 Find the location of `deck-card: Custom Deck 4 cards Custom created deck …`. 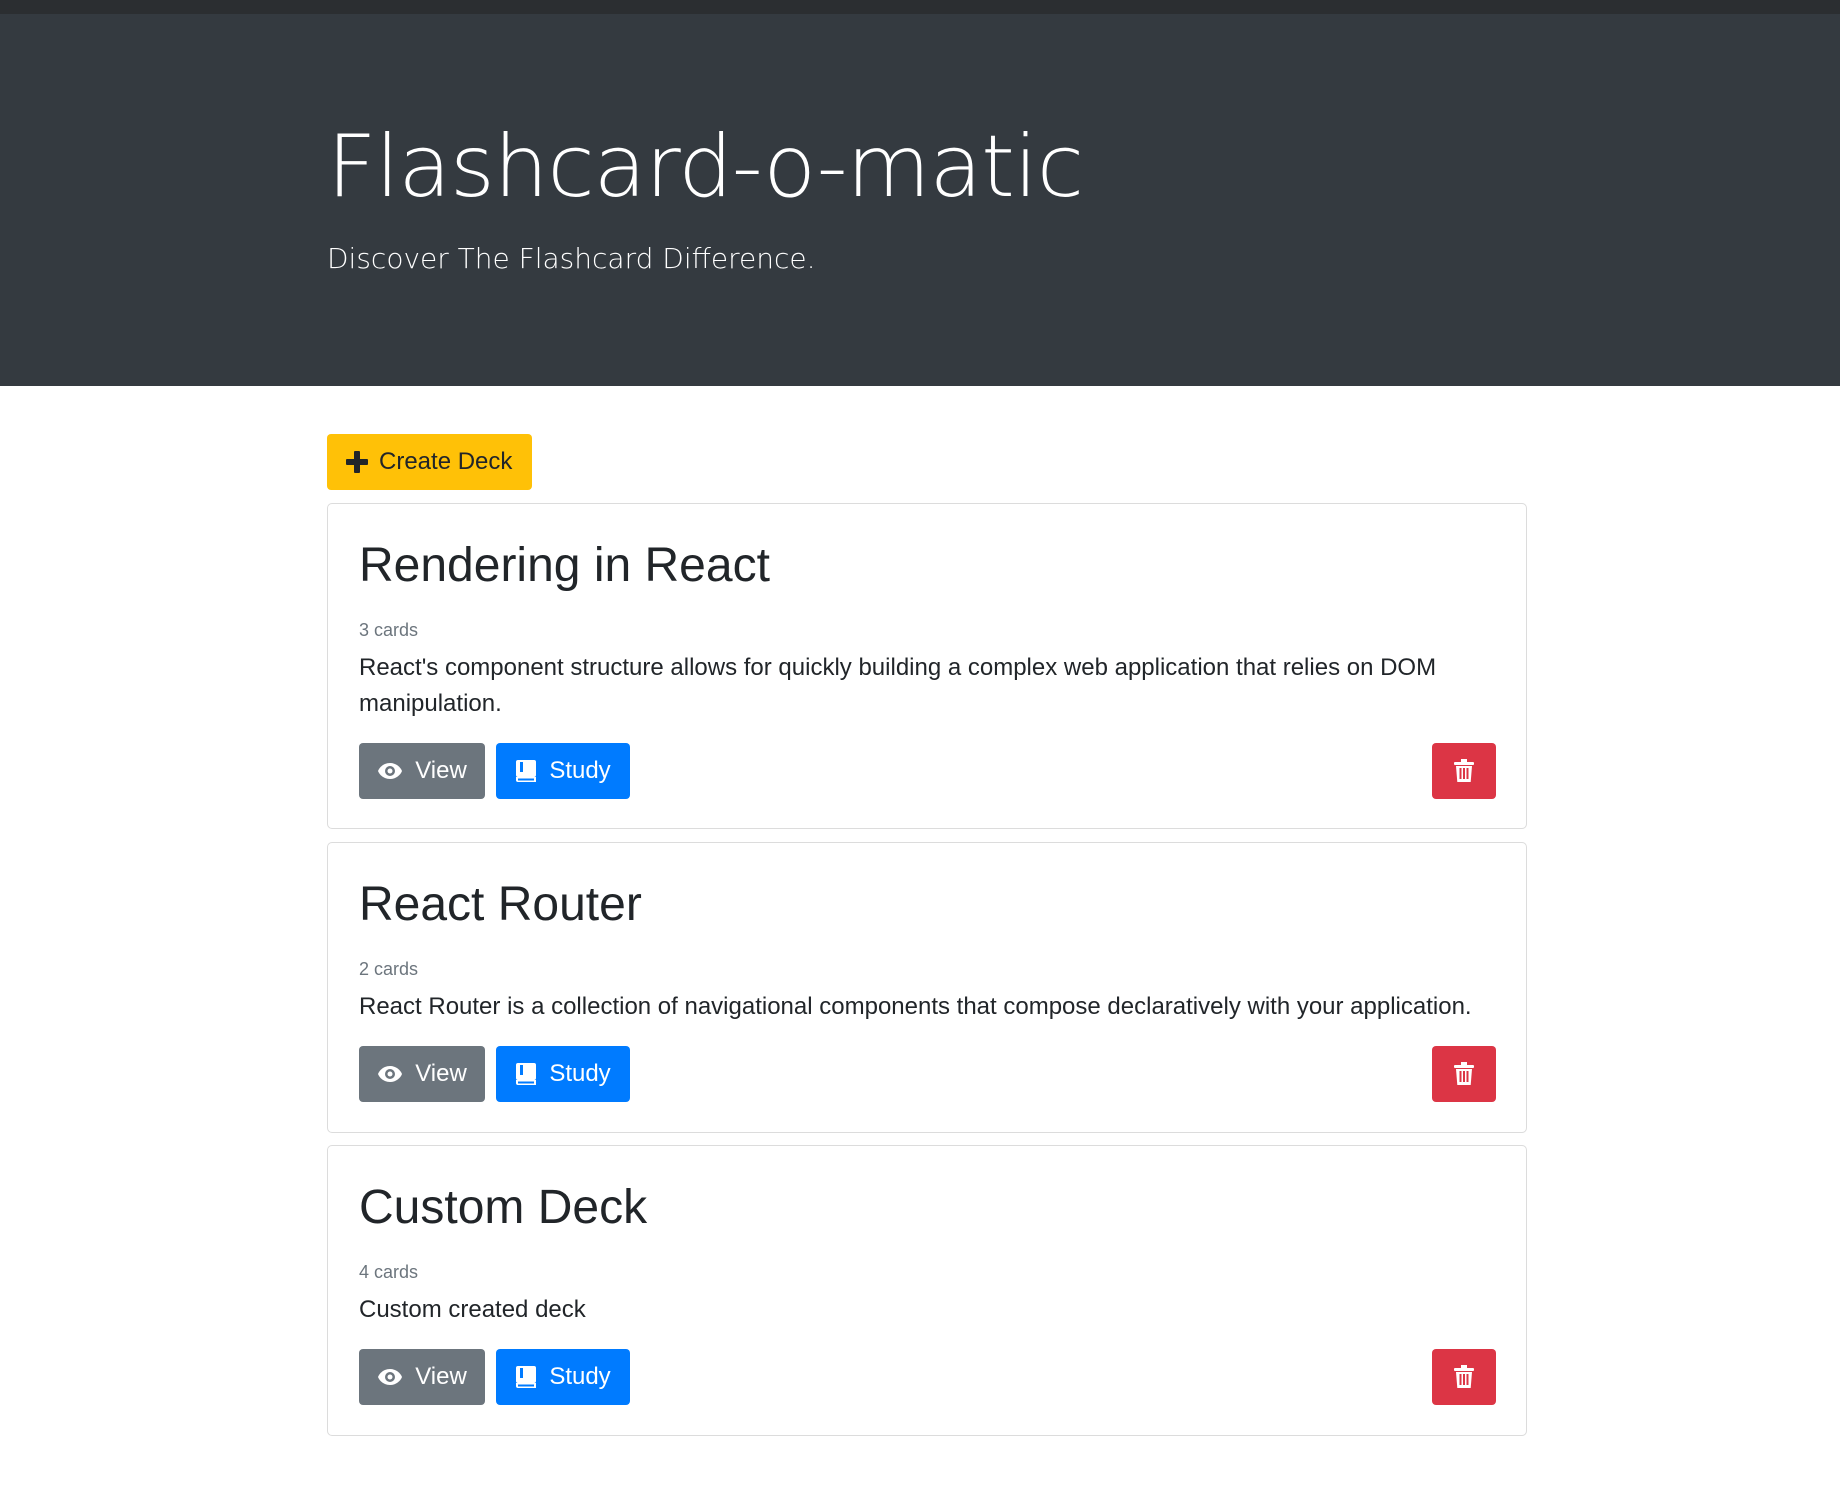

deck-card: Custom Deck 4 cards Custom created deck … is located at coordinates (927, 1290).